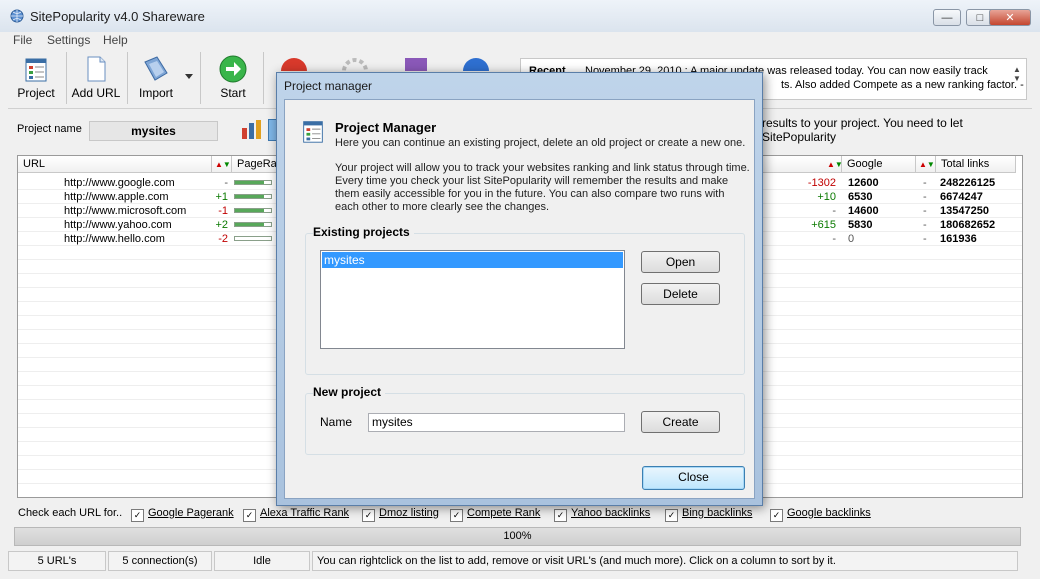  What do you see at coordinates (708, 514) in the screenshot?
I see `check-bing-backlinks: ✓ Bing backlinks` at bounding box center [708, 514].